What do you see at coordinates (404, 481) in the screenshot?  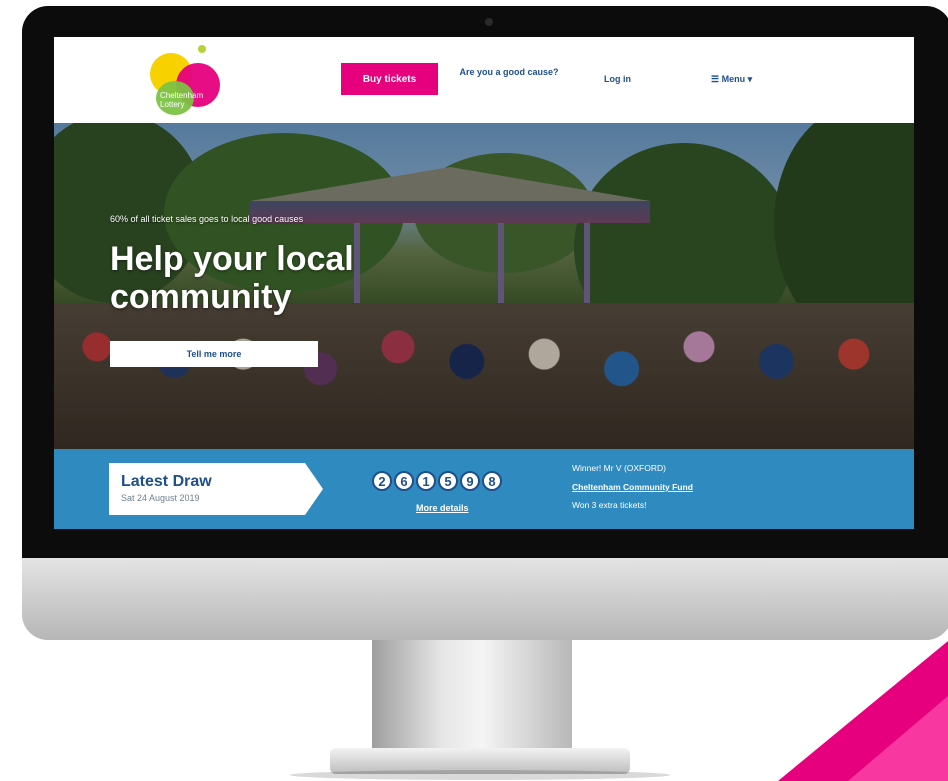 I see `draw-ball: 6` at bounding box center [404, 481].